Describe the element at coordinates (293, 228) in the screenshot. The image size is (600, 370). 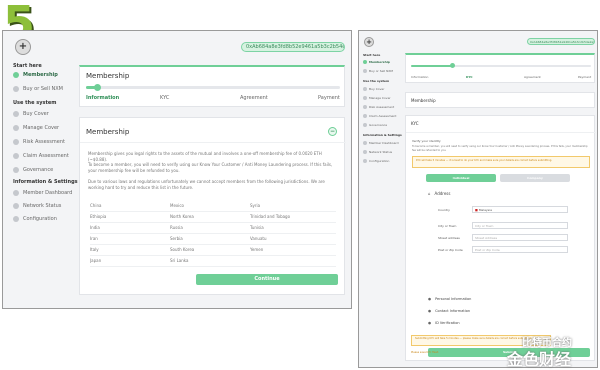
I see `country-cell: Tunisia` at that location.